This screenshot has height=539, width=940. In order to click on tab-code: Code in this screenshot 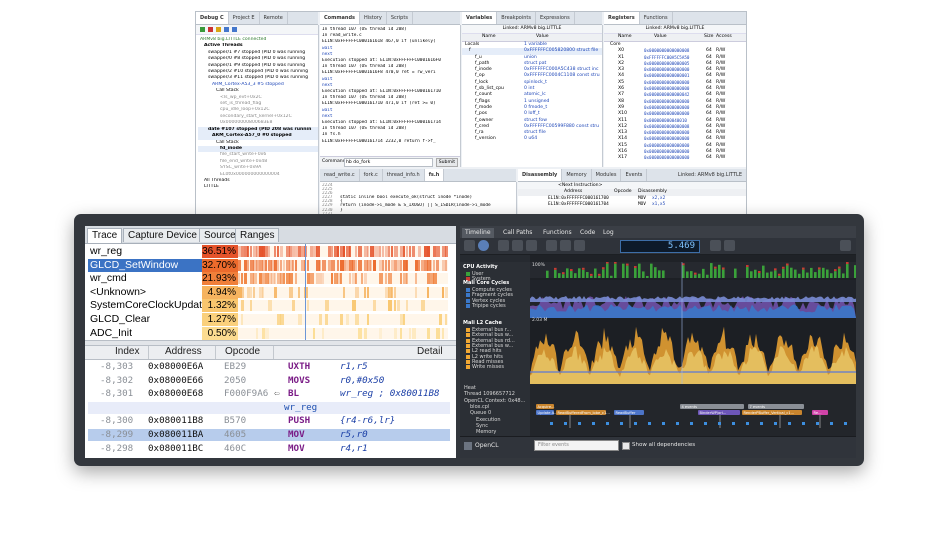, I will do `click(587, 233)`.